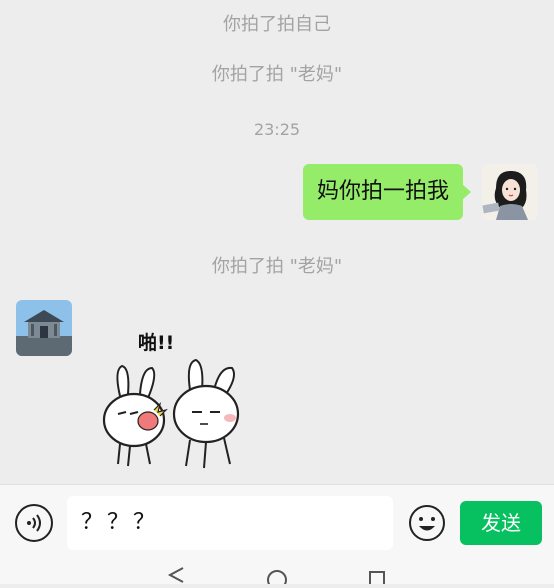 The image size is (554, 588). I want to click on send-button: 发送, so click(501, 523).